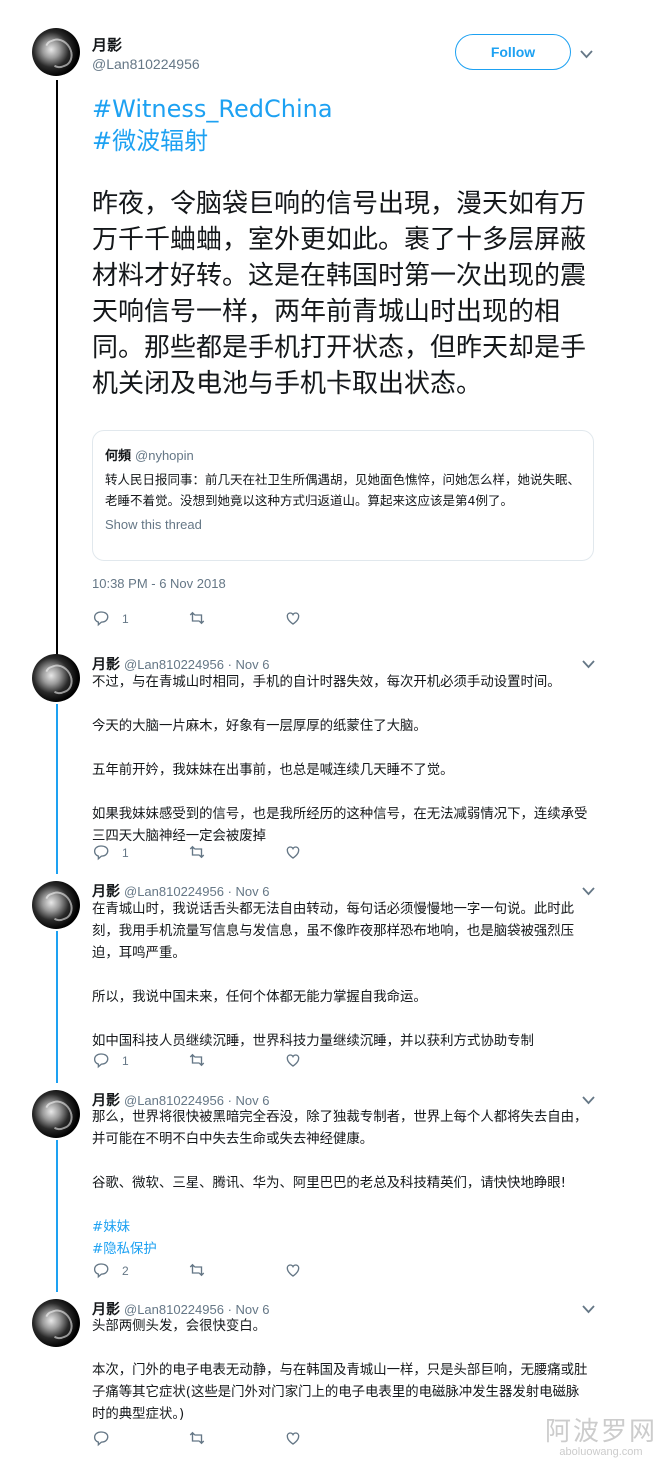  Describe the element at coordinates (273, 770) in the screenshot. I see `reply-paragraph: 五年前开妗，我妹妹在出事前，也总是喊连续几天睡不了觉。` at that location.